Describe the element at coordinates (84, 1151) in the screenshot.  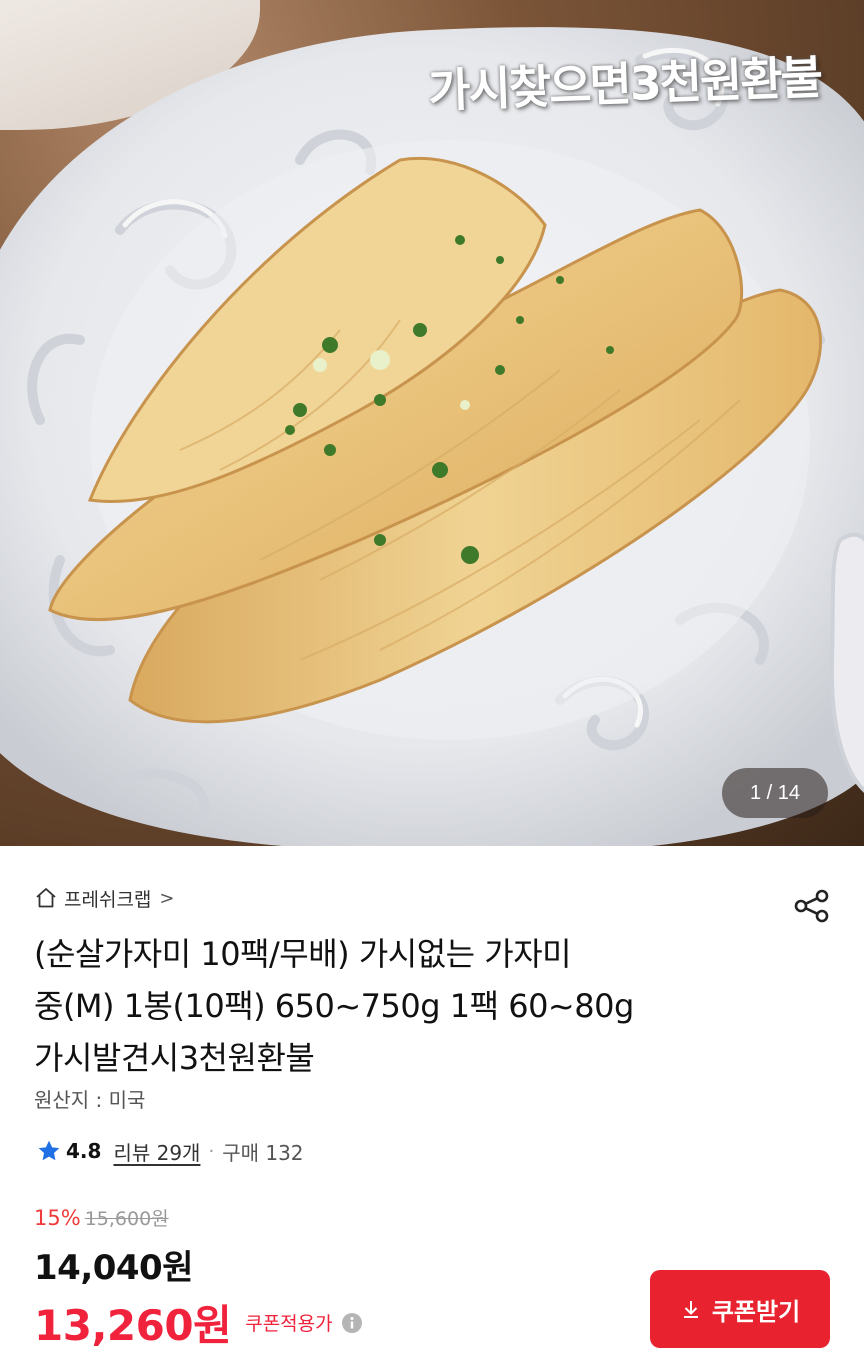
I see `rating-score: 4.8` at that location.